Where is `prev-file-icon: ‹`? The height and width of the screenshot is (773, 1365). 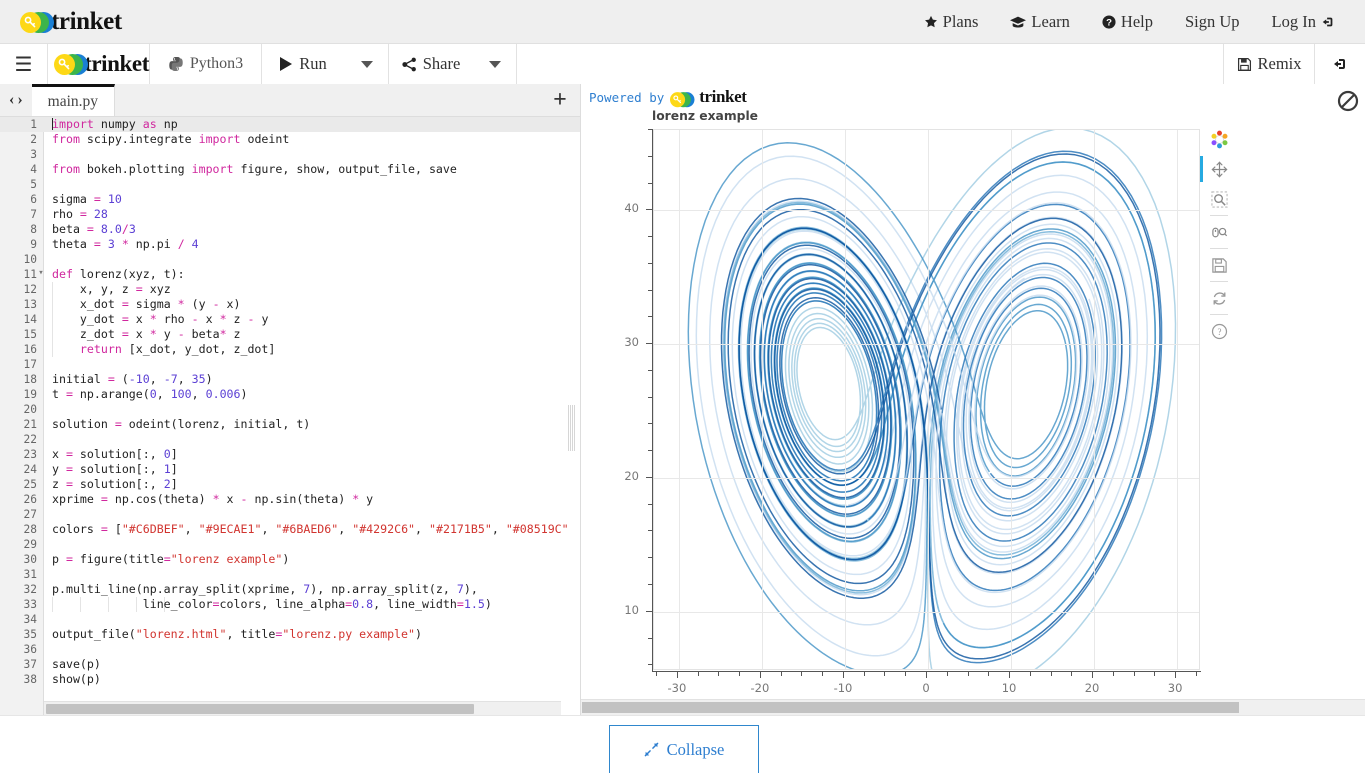
prev-file-icon: ‹ is located at coordinates (11, 100).